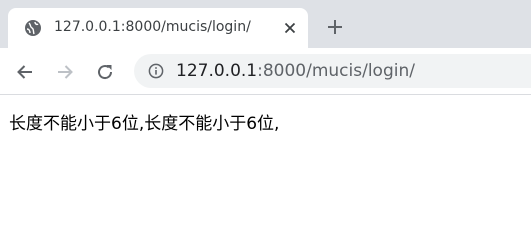 Image resolution: width=531 pixels, height=240 pixels. Describe the element at coordinates (217, 71) in the screenshot. I see `url-host: 127.0.0.1` at that location.